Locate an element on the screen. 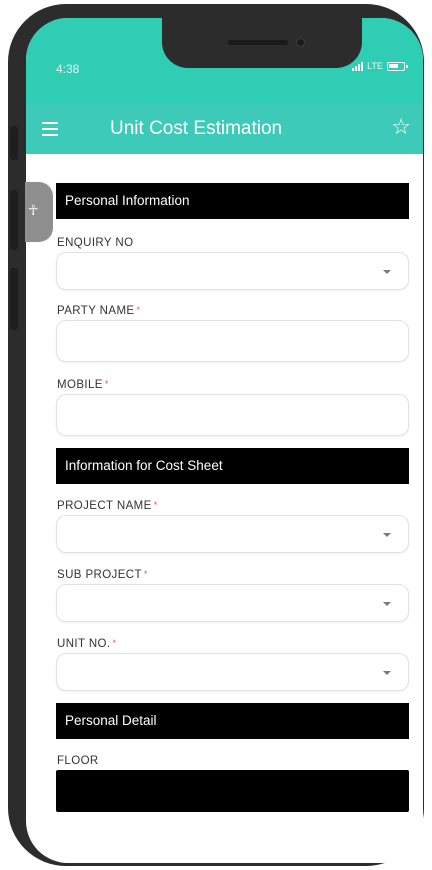 The image size is (432, 870). project-name-label: PROJECT NAME * is located at coordinates (107, 506).